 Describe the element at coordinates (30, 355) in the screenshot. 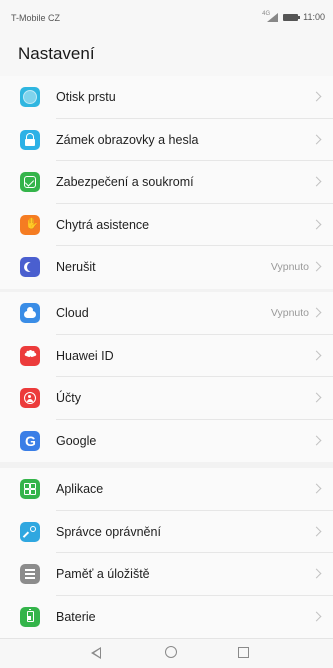

I see `huawei-logo-icon` at that location.